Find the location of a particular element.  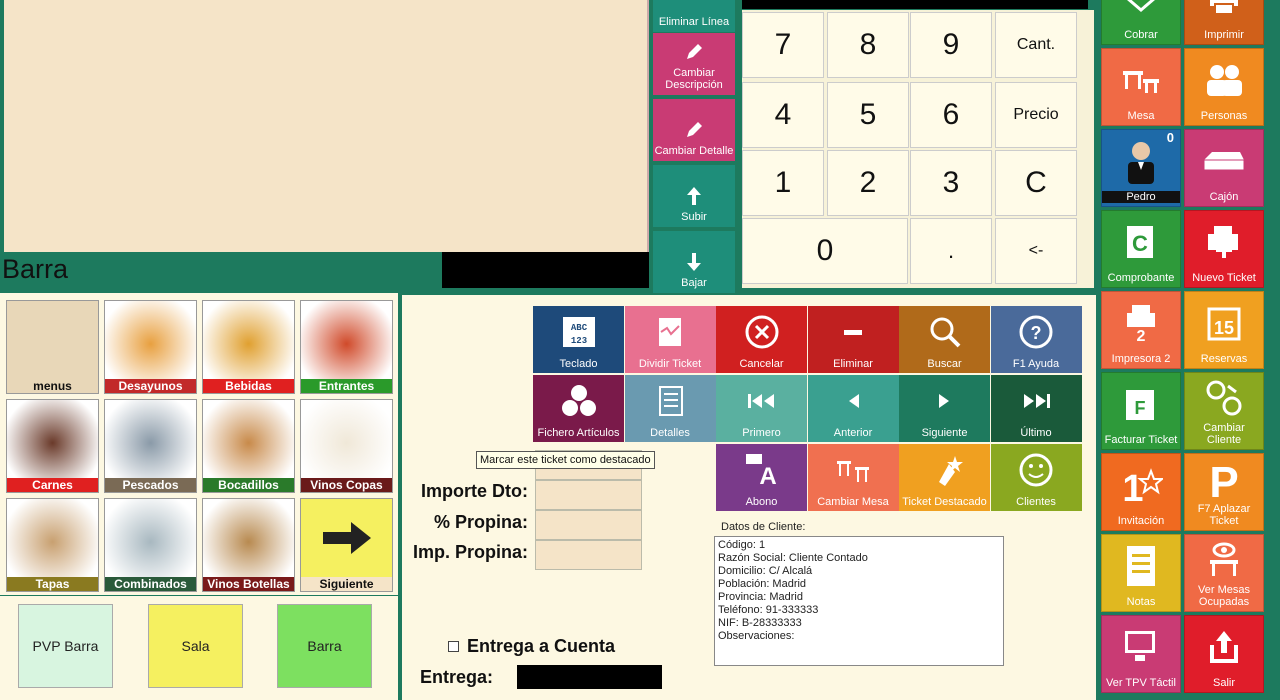

side-button-6: C Comprobante is located at coordinates (1141, 249).